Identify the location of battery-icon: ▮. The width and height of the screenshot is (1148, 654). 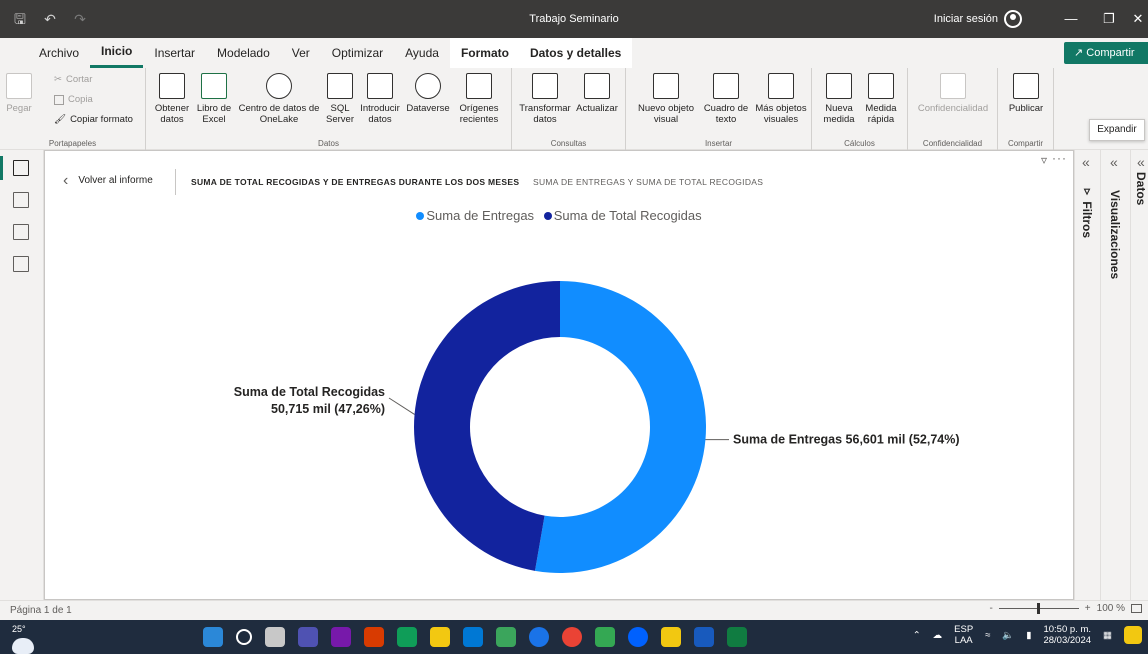
(1028, 635).